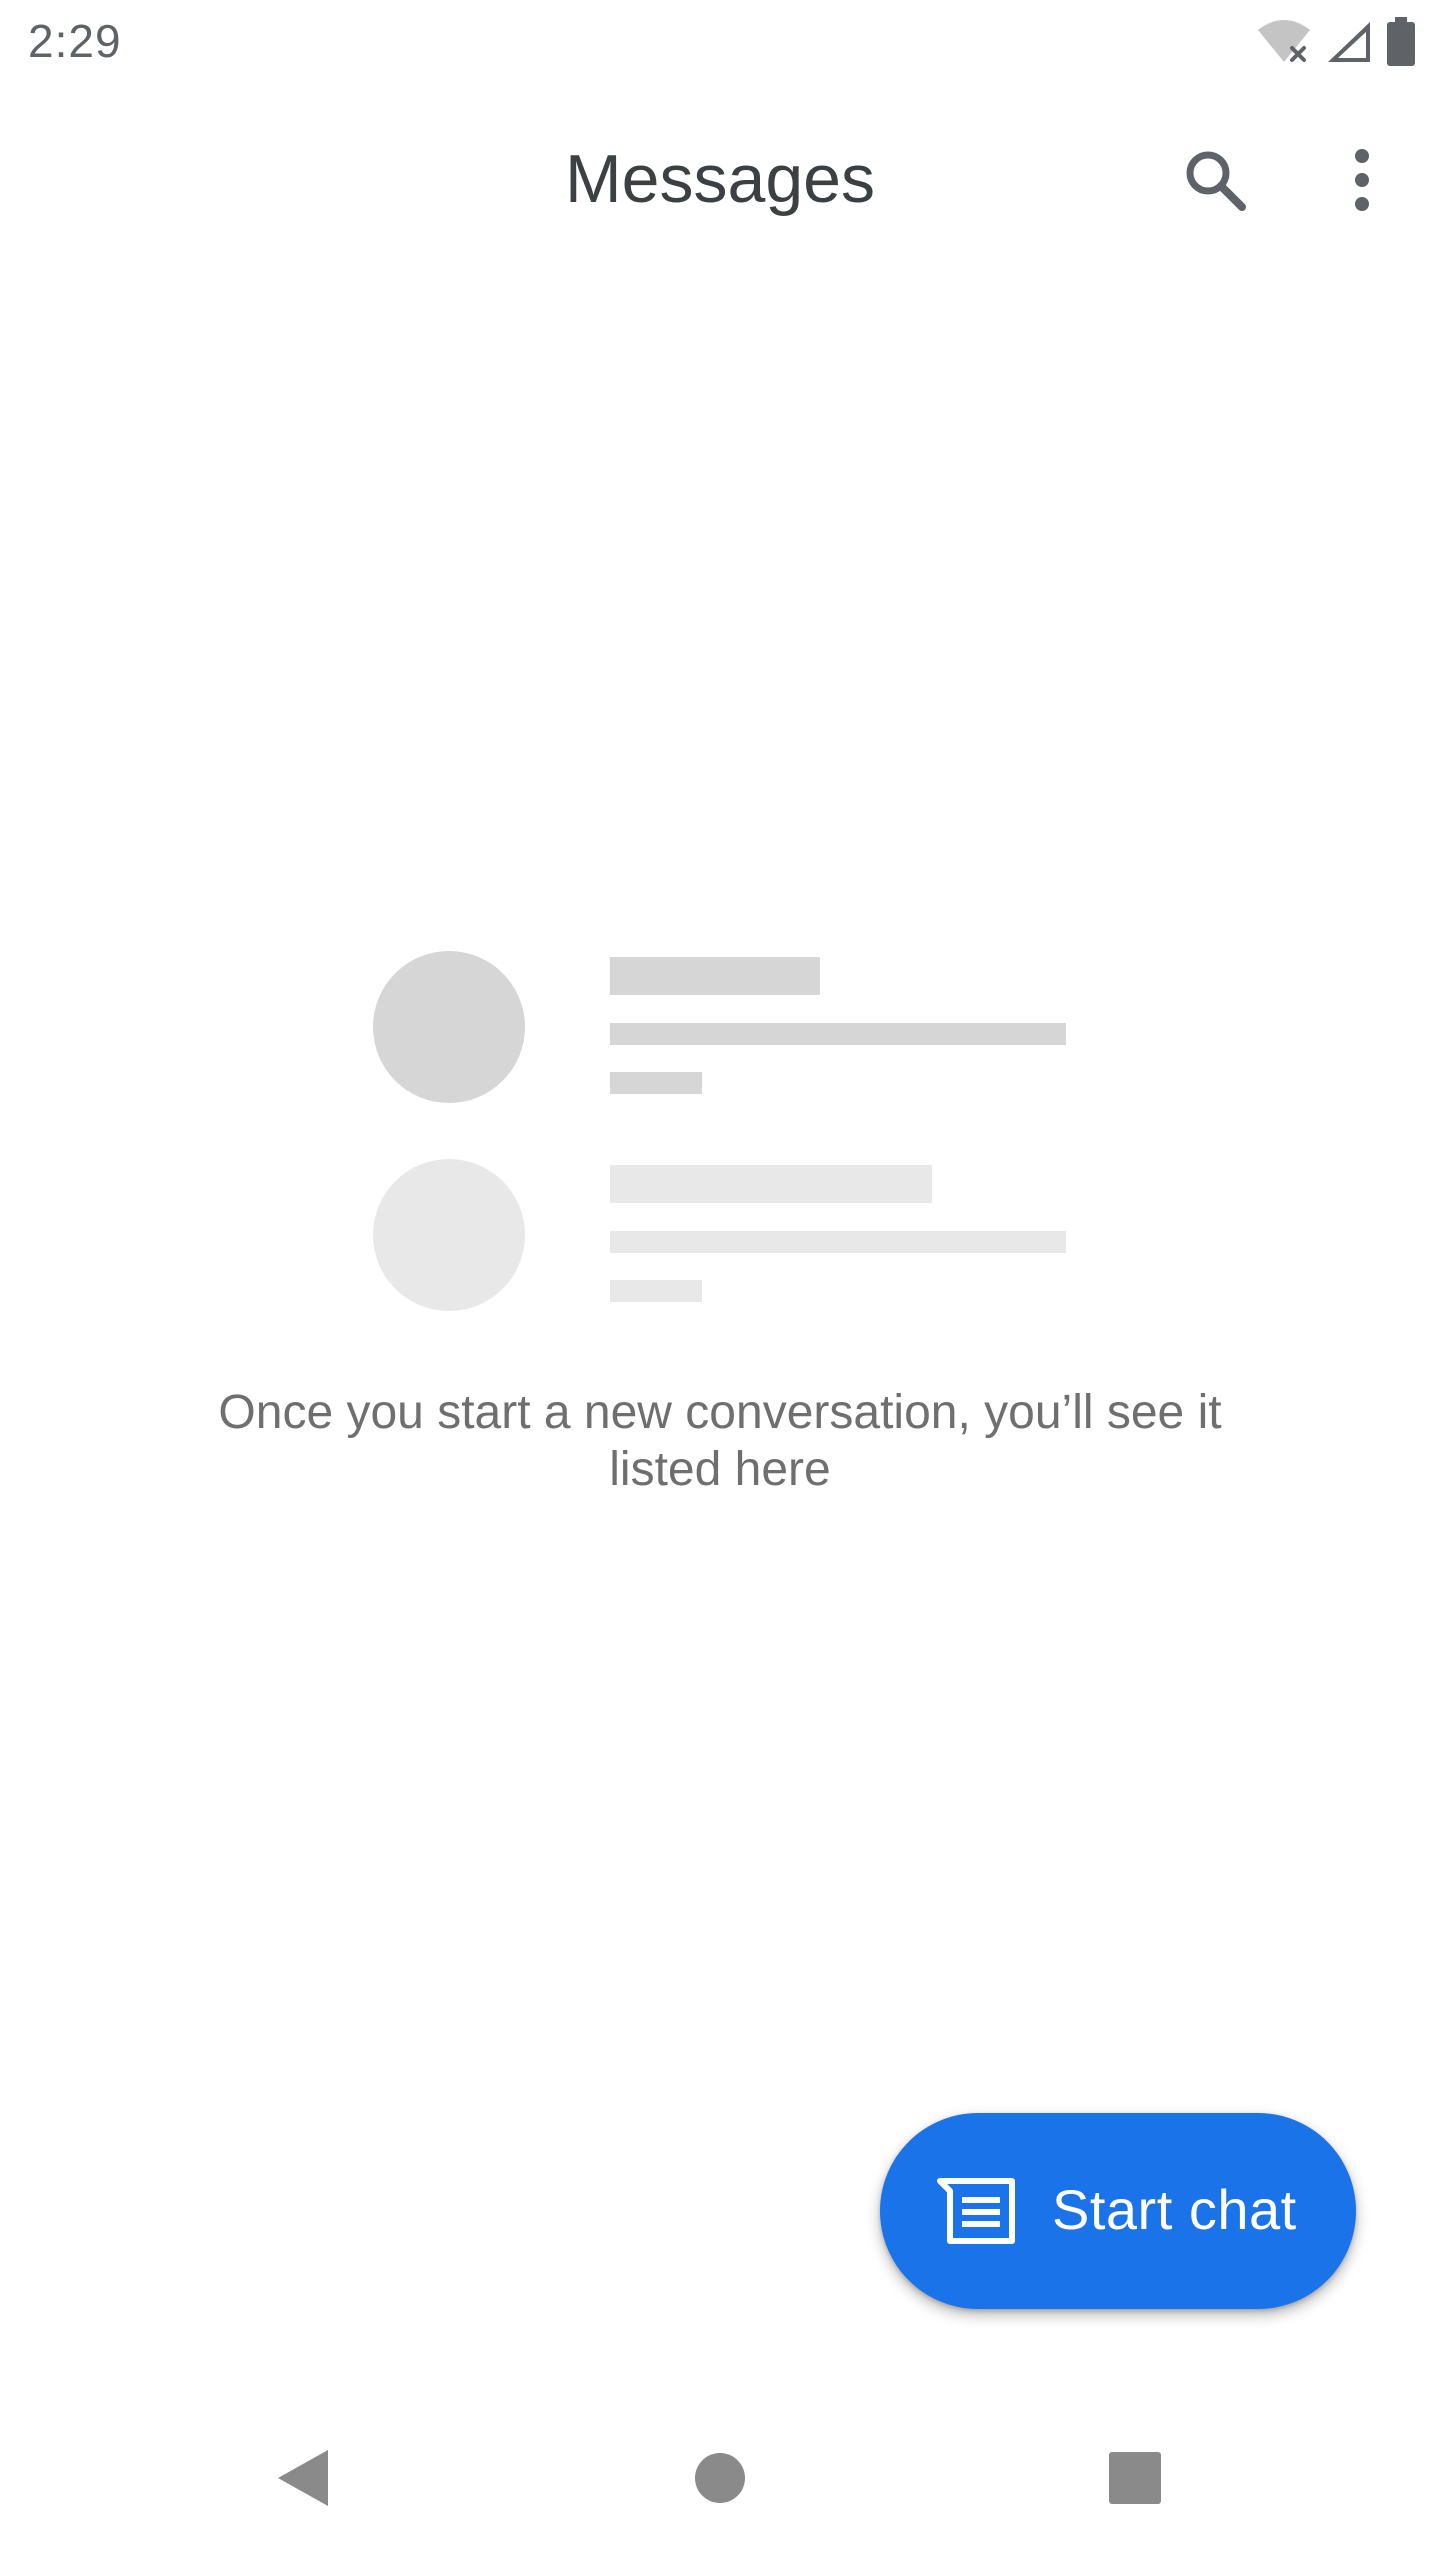 This screenshot has width=1440, height=2560. I want to click on more-vert-icon, so click(1362, 182).